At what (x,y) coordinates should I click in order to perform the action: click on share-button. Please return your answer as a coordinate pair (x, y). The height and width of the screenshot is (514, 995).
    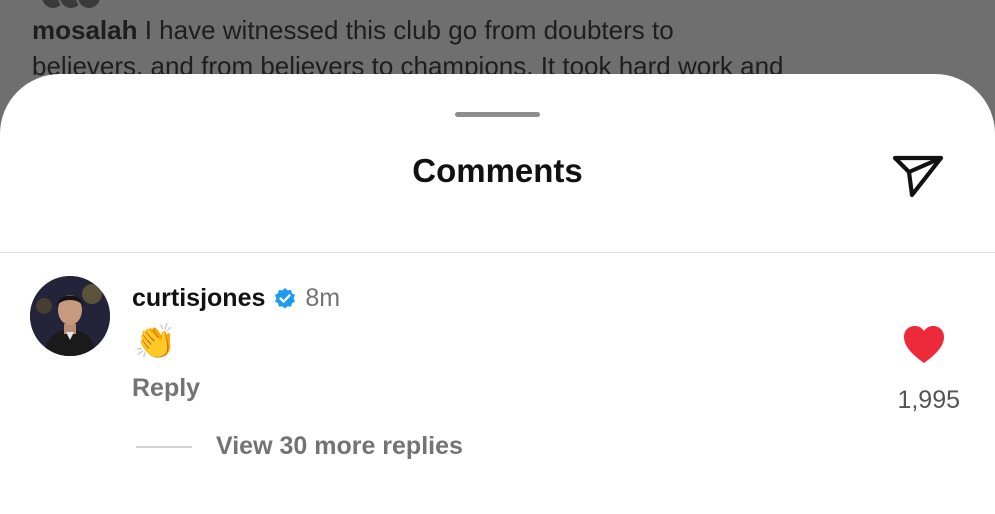
    Looking at the image, I should click on (918, 175).